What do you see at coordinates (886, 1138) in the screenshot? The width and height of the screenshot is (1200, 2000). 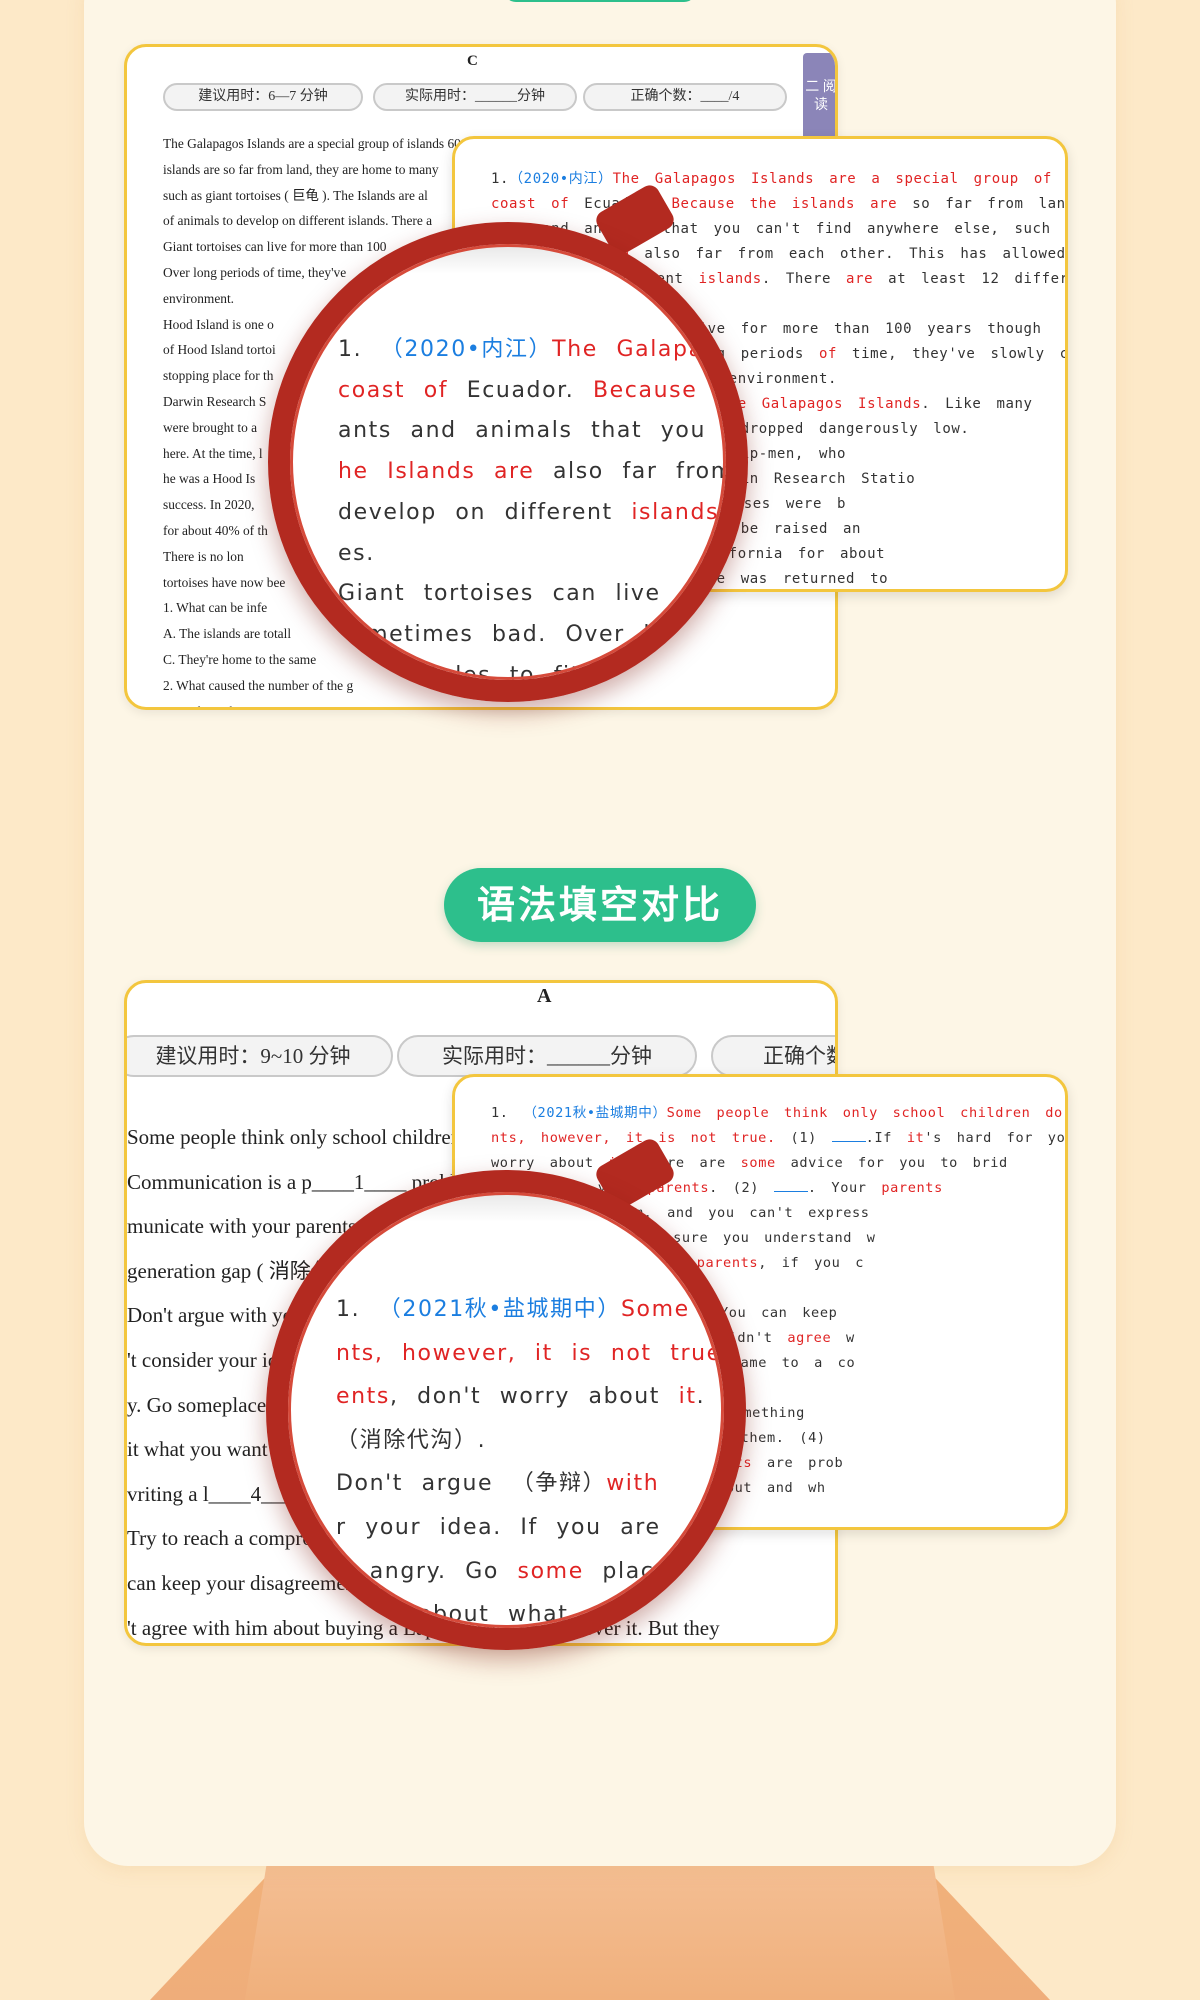 I see `plain-text: .If` at bounding box center [886, 1138].